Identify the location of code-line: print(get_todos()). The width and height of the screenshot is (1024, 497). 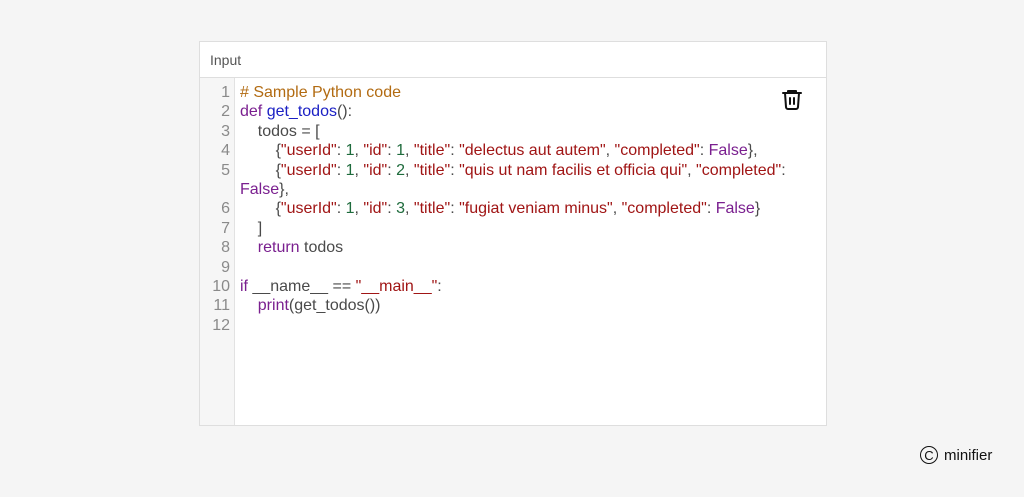
(533, 305).